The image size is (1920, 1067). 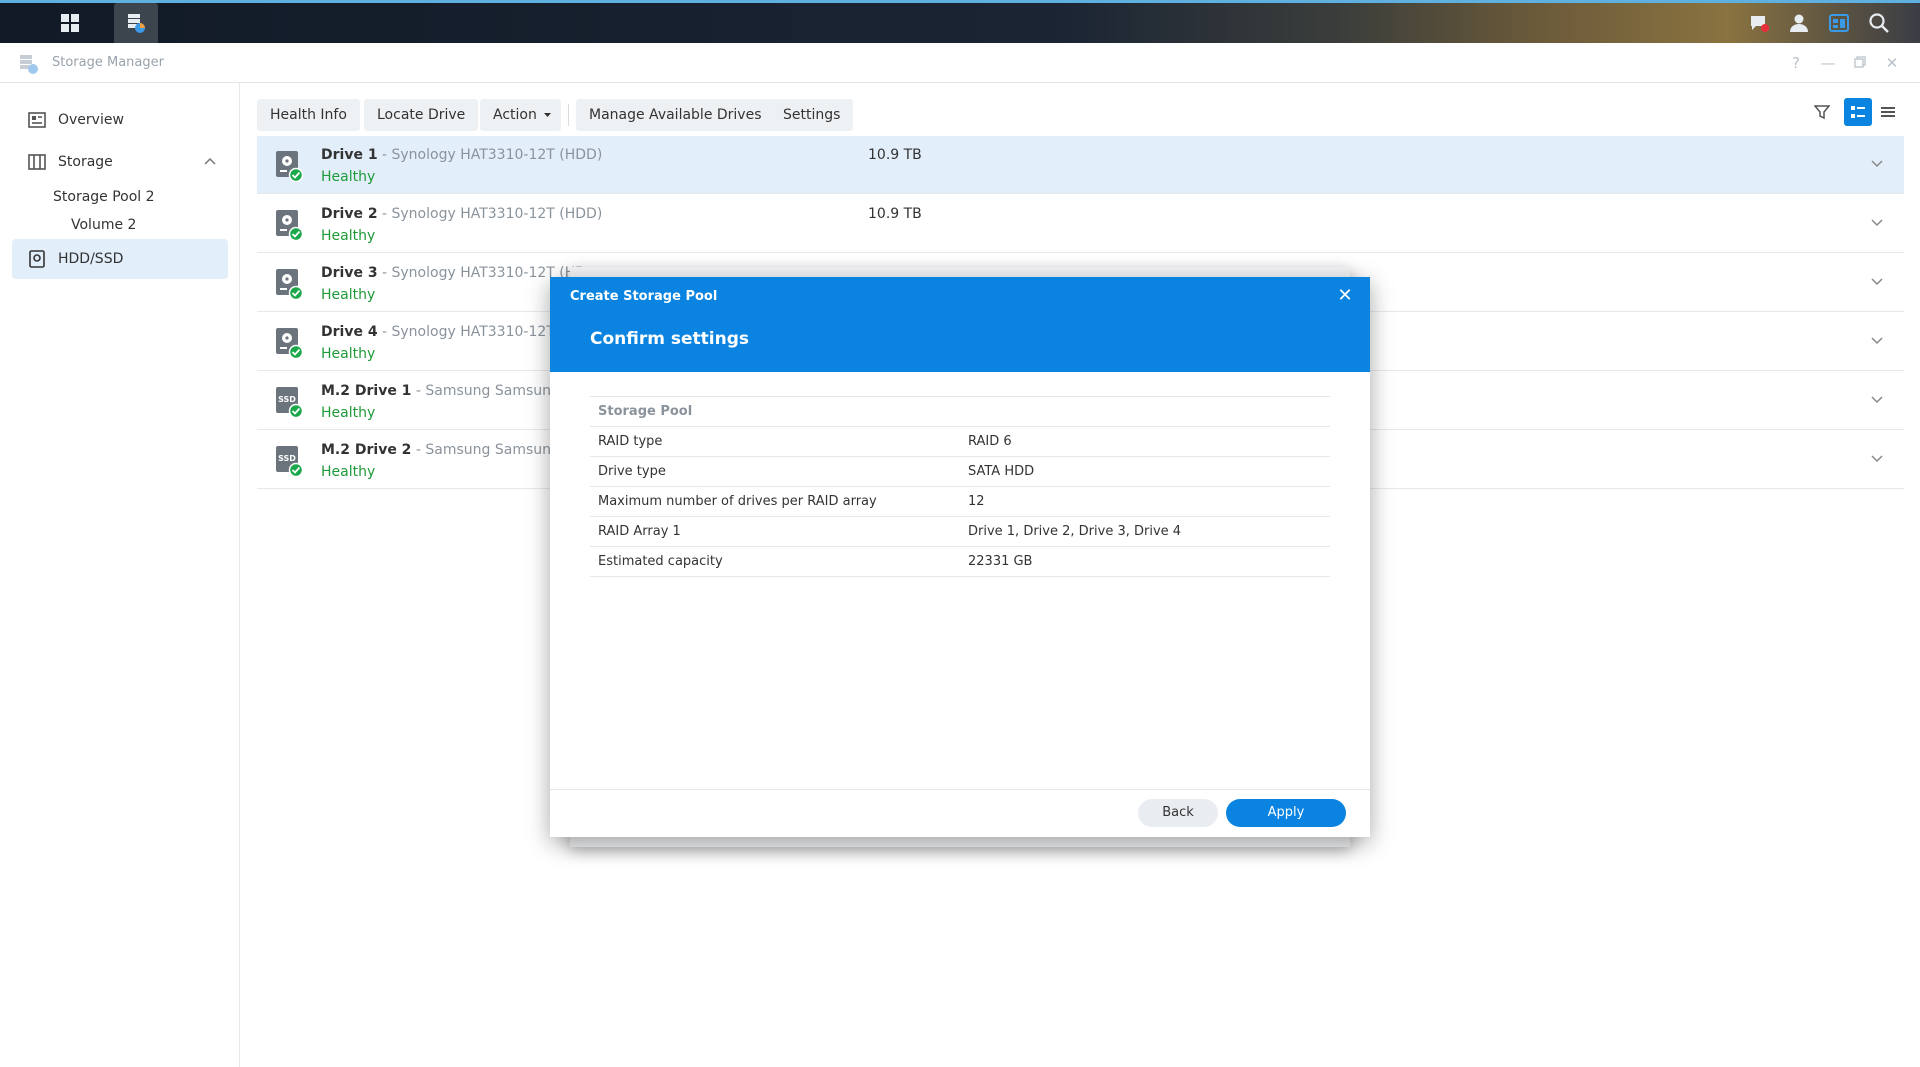 I want to click on window-titlebar: Storage Manager ? — ✕, so click(x=960, y=63).